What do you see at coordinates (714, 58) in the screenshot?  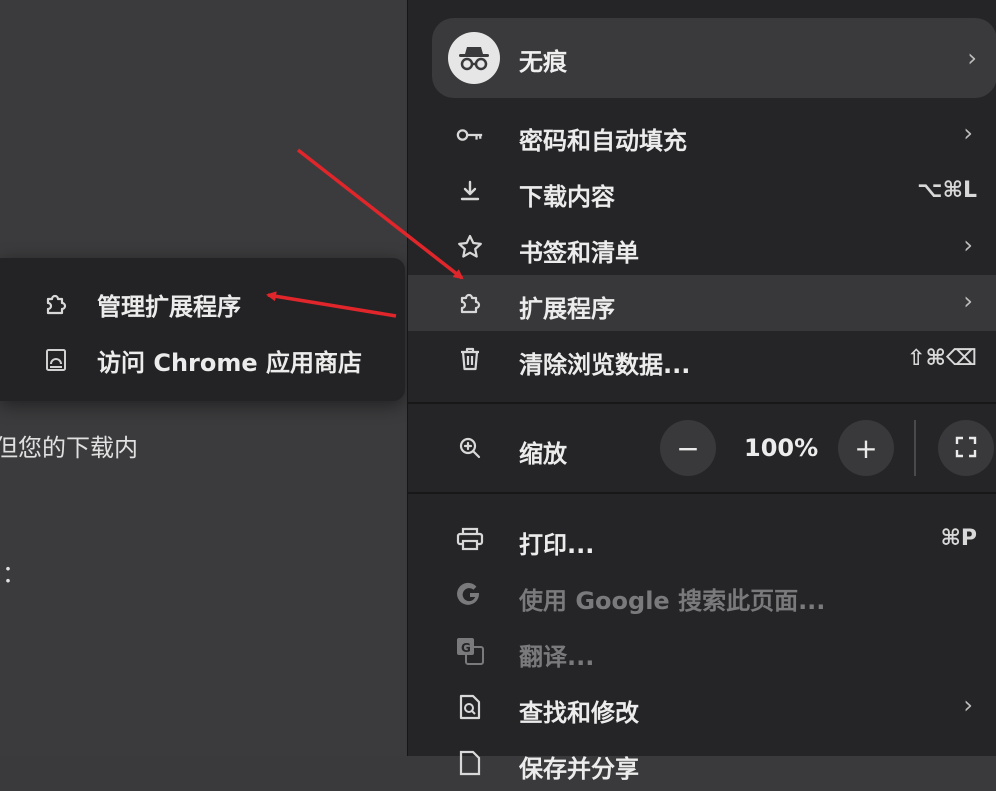 I see `incognito-profile-row: 无痕 ›` at bounding box center [714, 58].